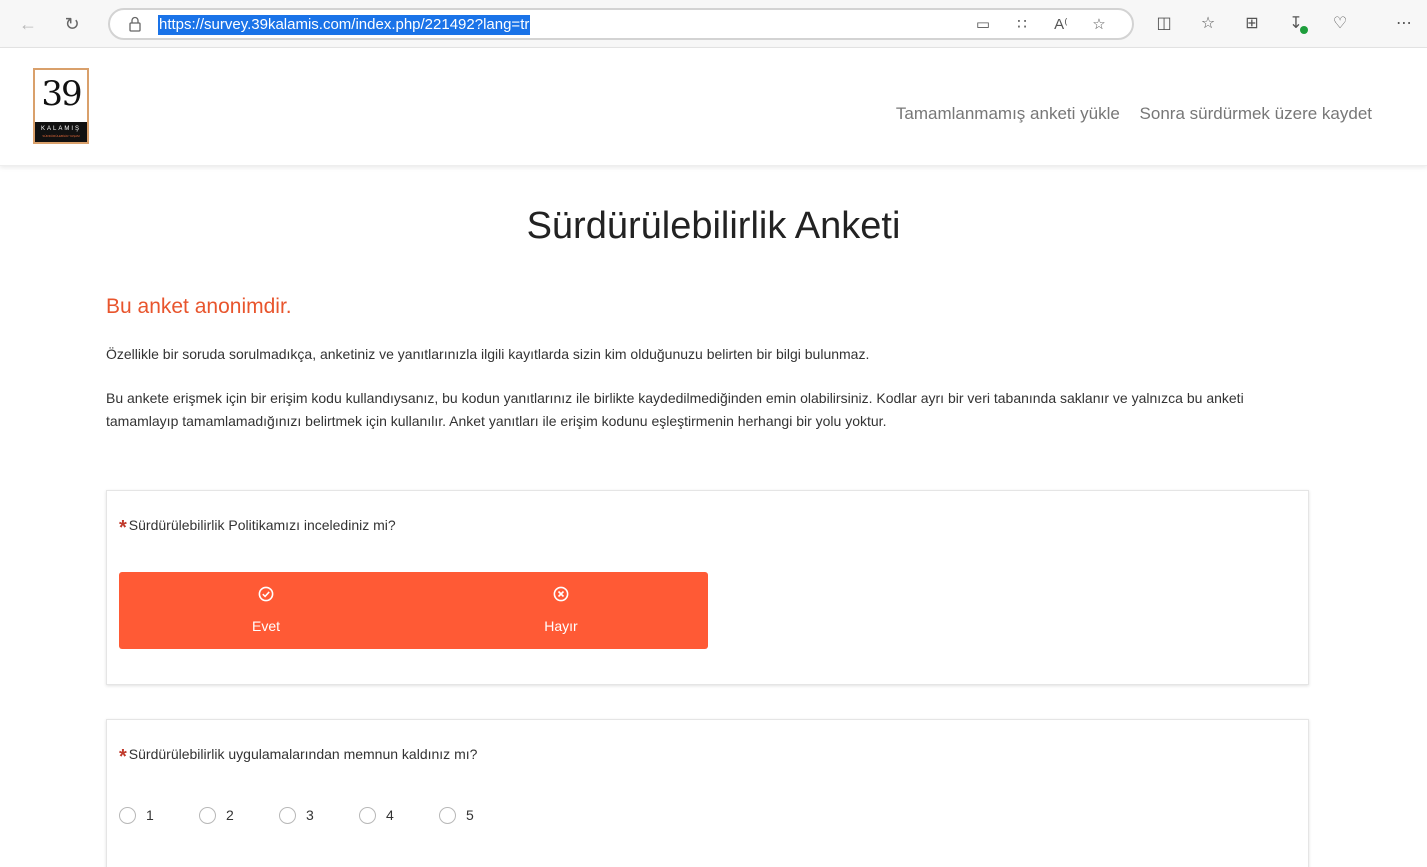 This screenshot has width=1427, height=867. I want to click on grid-icon: ∷, so click(1022, 25).